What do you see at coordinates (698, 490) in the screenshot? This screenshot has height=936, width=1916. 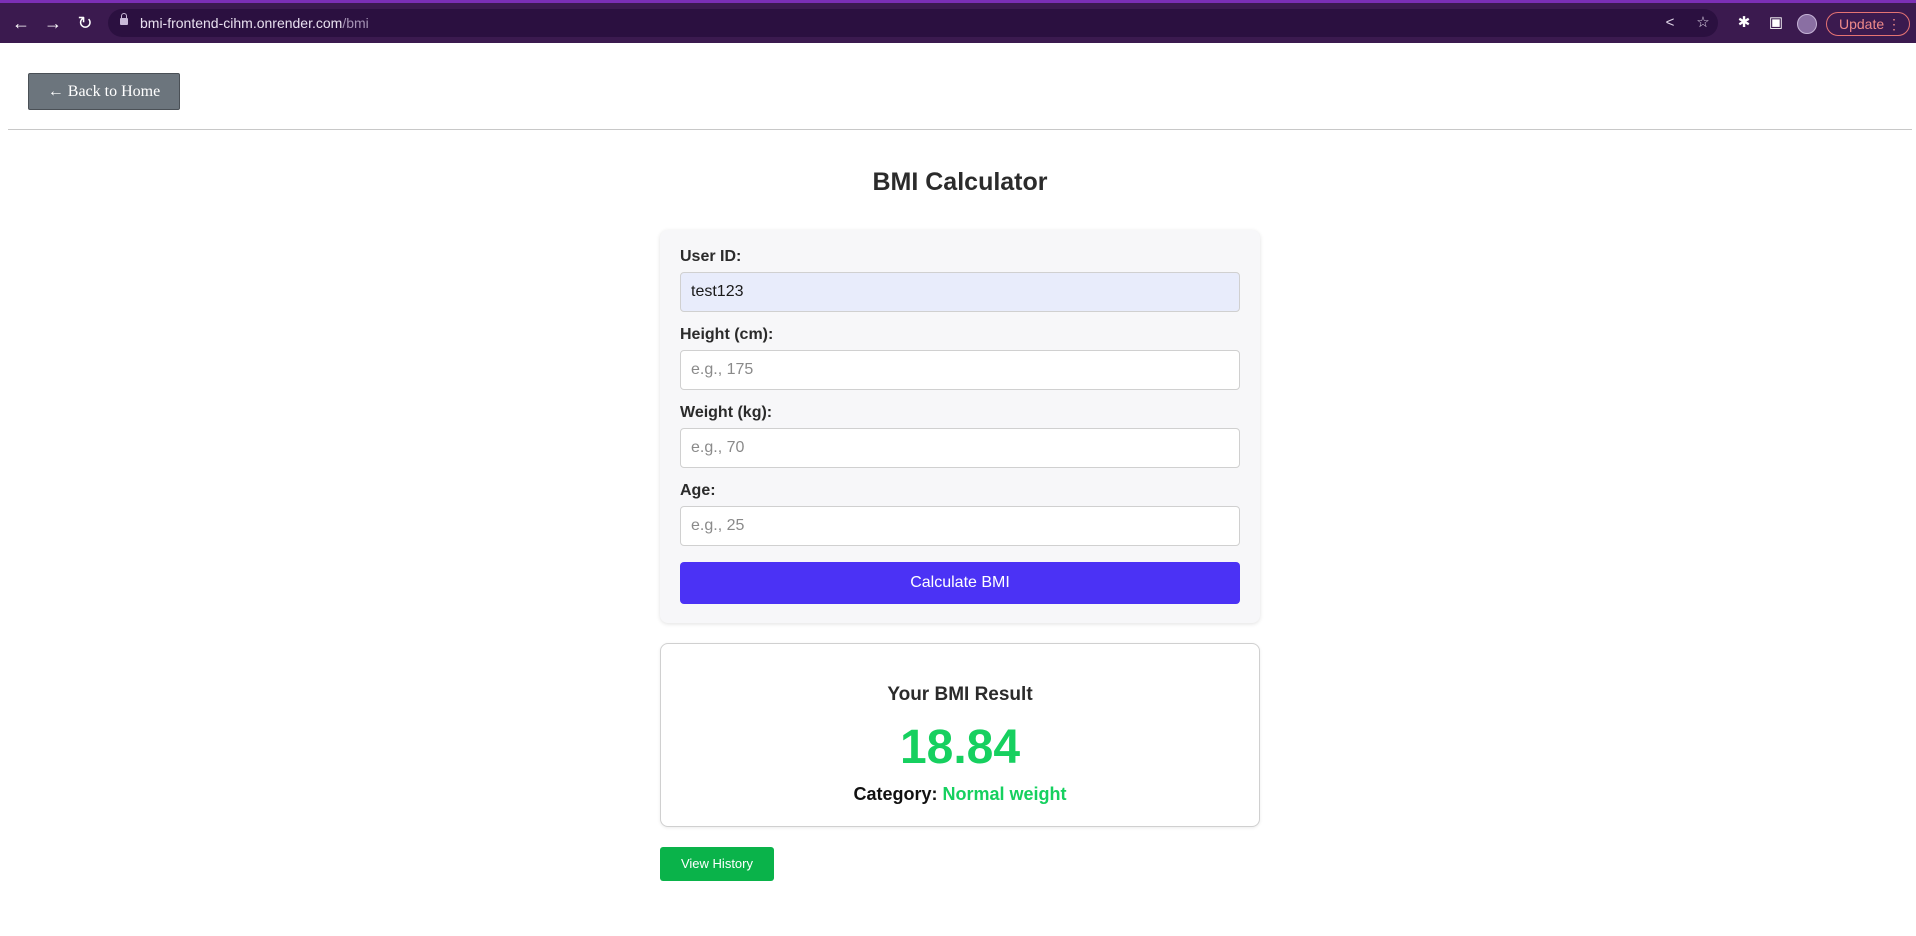 I see `age-label: Age:` at bounding box center [698, 490].